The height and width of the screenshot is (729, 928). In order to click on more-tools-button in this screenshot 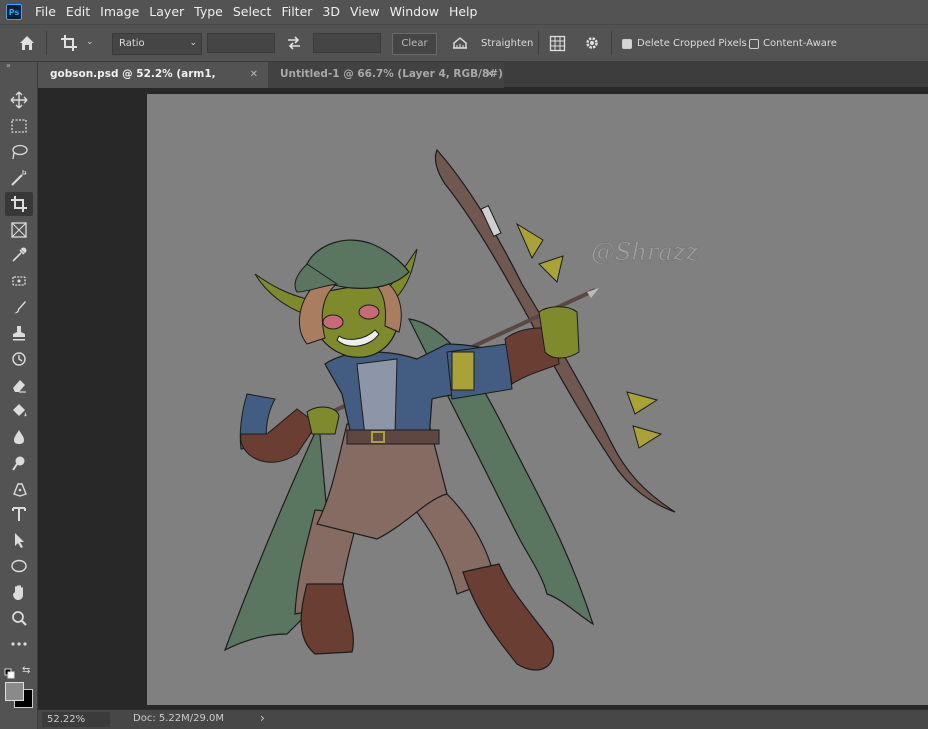, I will do `click(19, 644)`.